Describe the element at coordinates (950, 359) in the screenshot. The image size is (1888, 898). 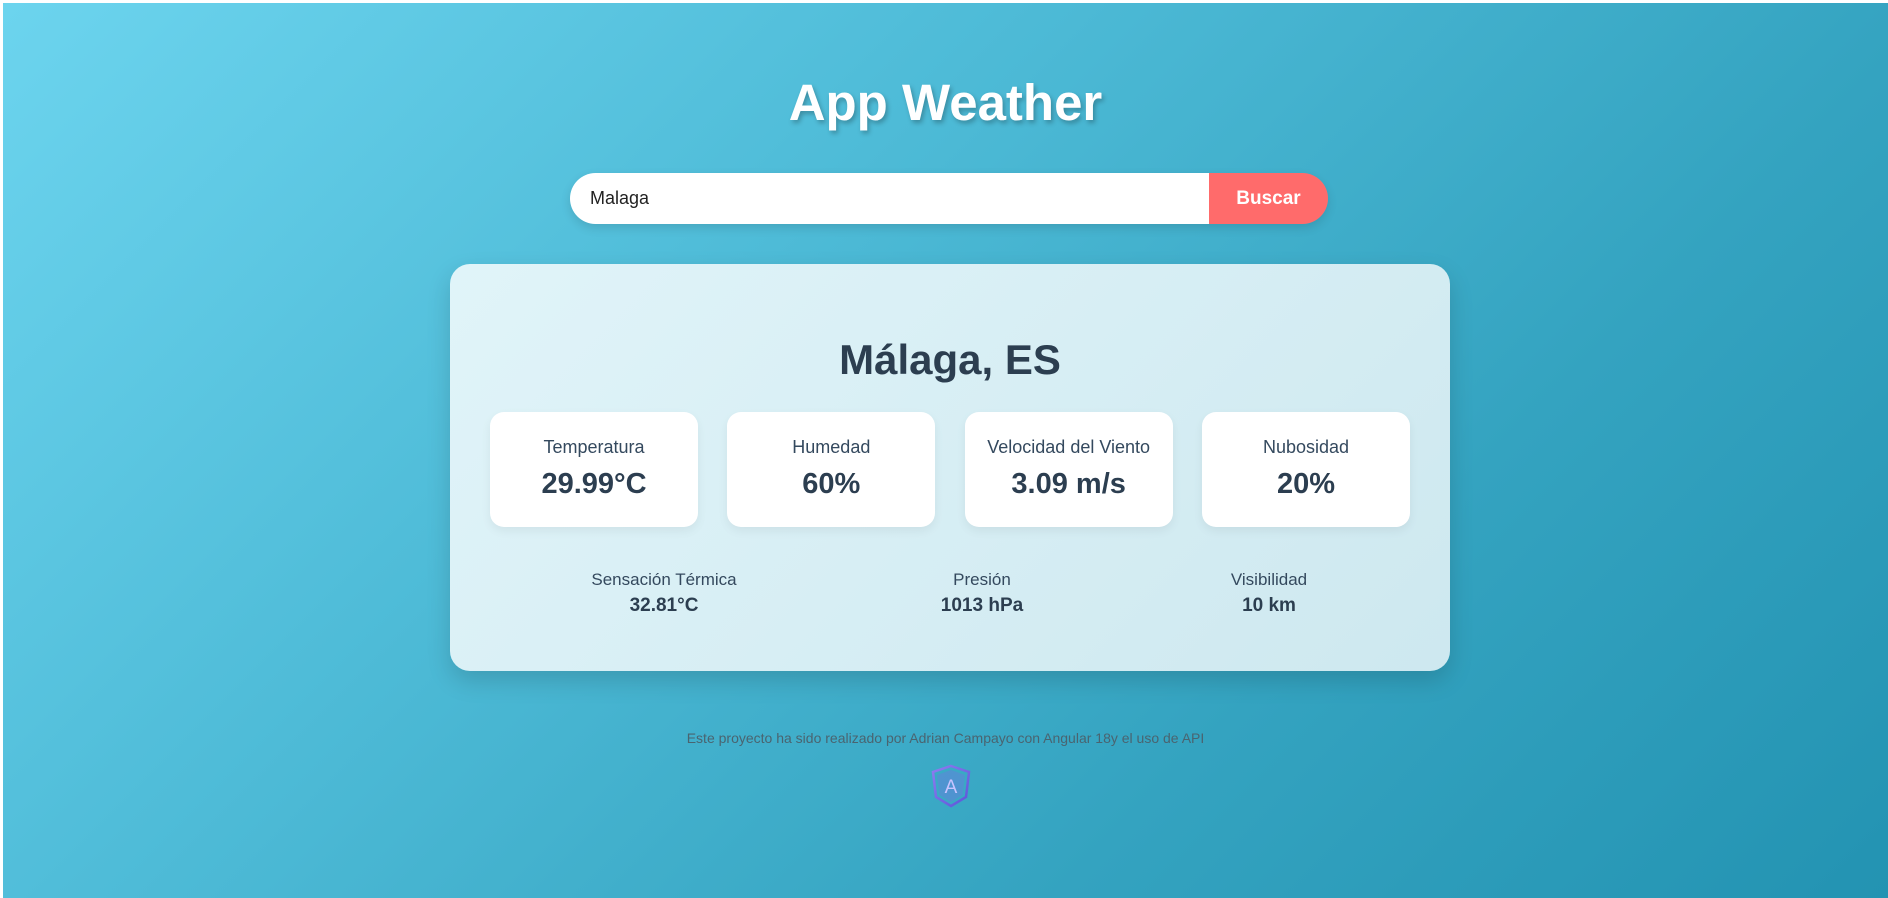
I see `city-name: Málaga, ES` at that location.